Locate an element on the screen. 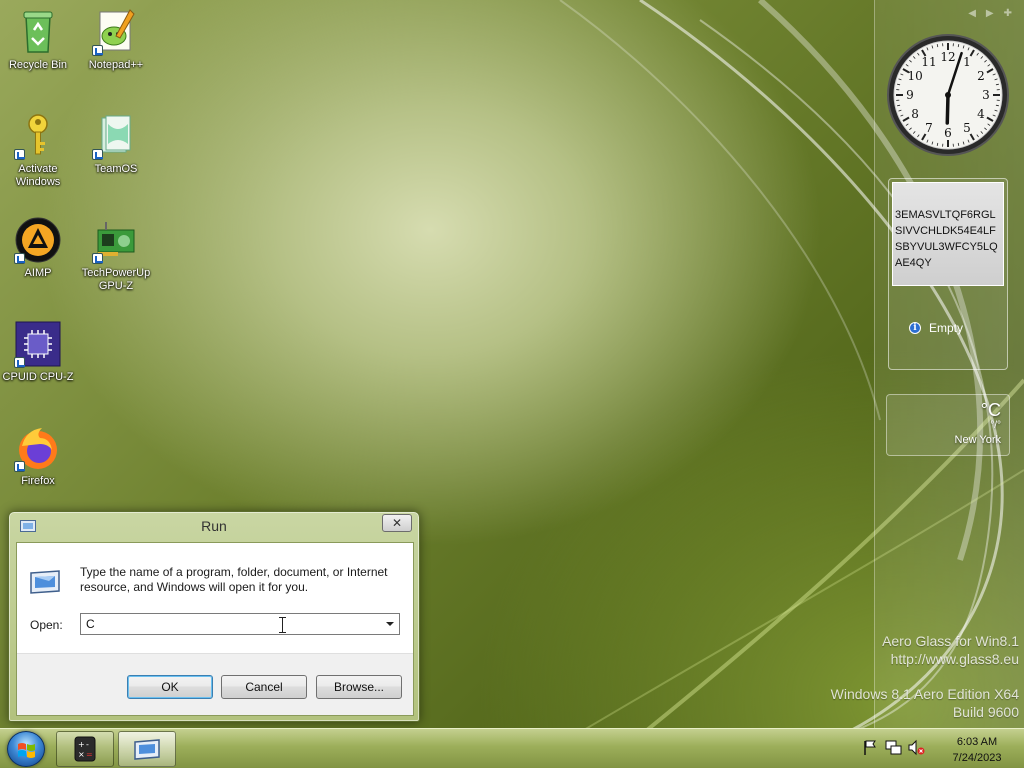  desktop-icon-label: Notepad++ is located at coordinates (116, 65).